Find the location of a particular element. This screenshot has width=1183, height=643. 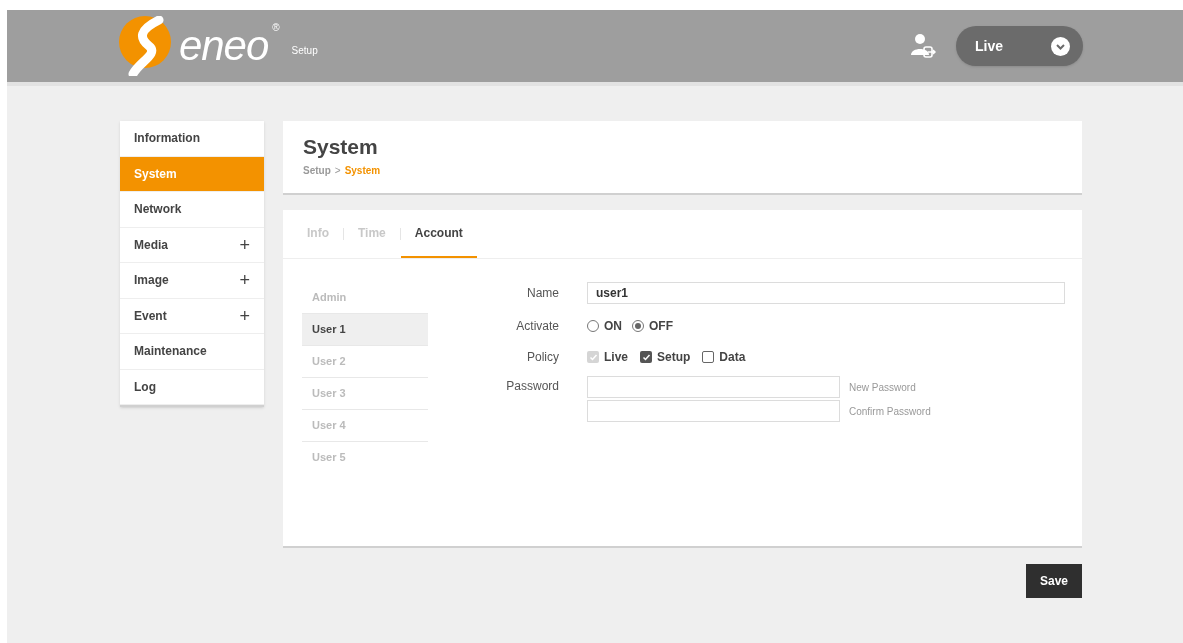

registered-mark: ® is located at coordinates (276, 28).